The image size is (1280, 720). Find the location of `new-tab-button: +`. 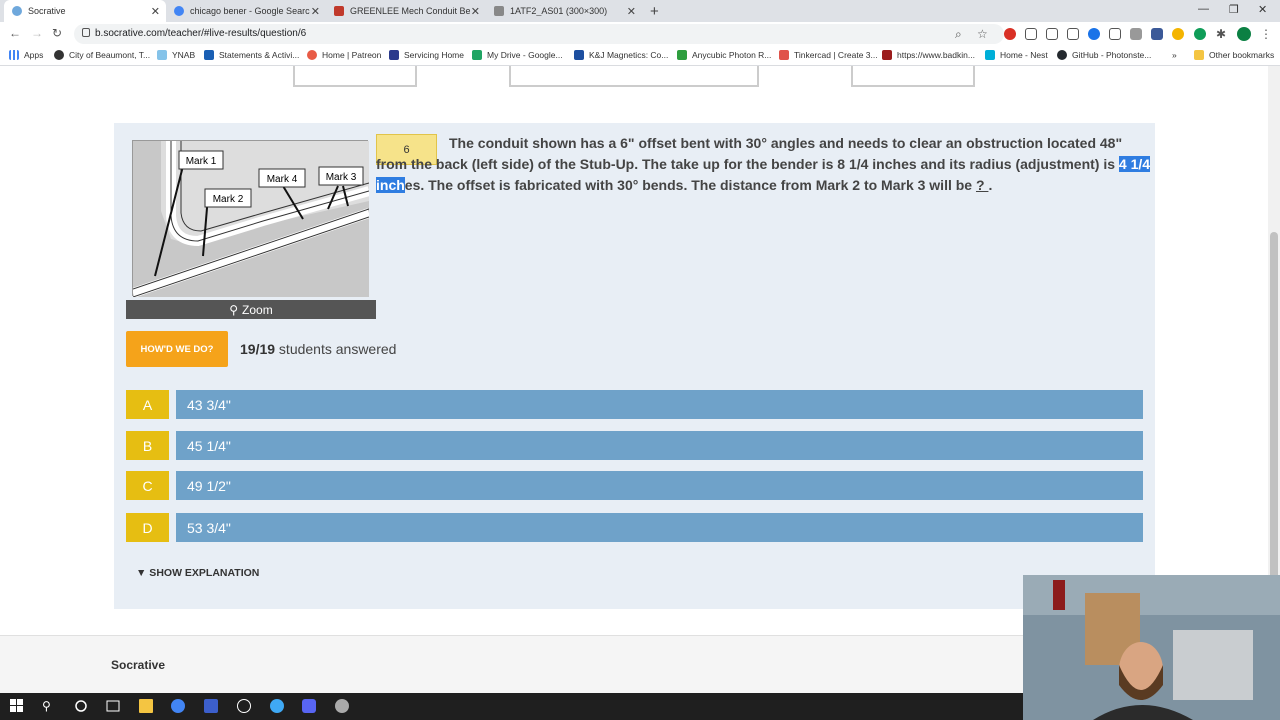

new-tab-button: + is located at coordinates (654, 11).